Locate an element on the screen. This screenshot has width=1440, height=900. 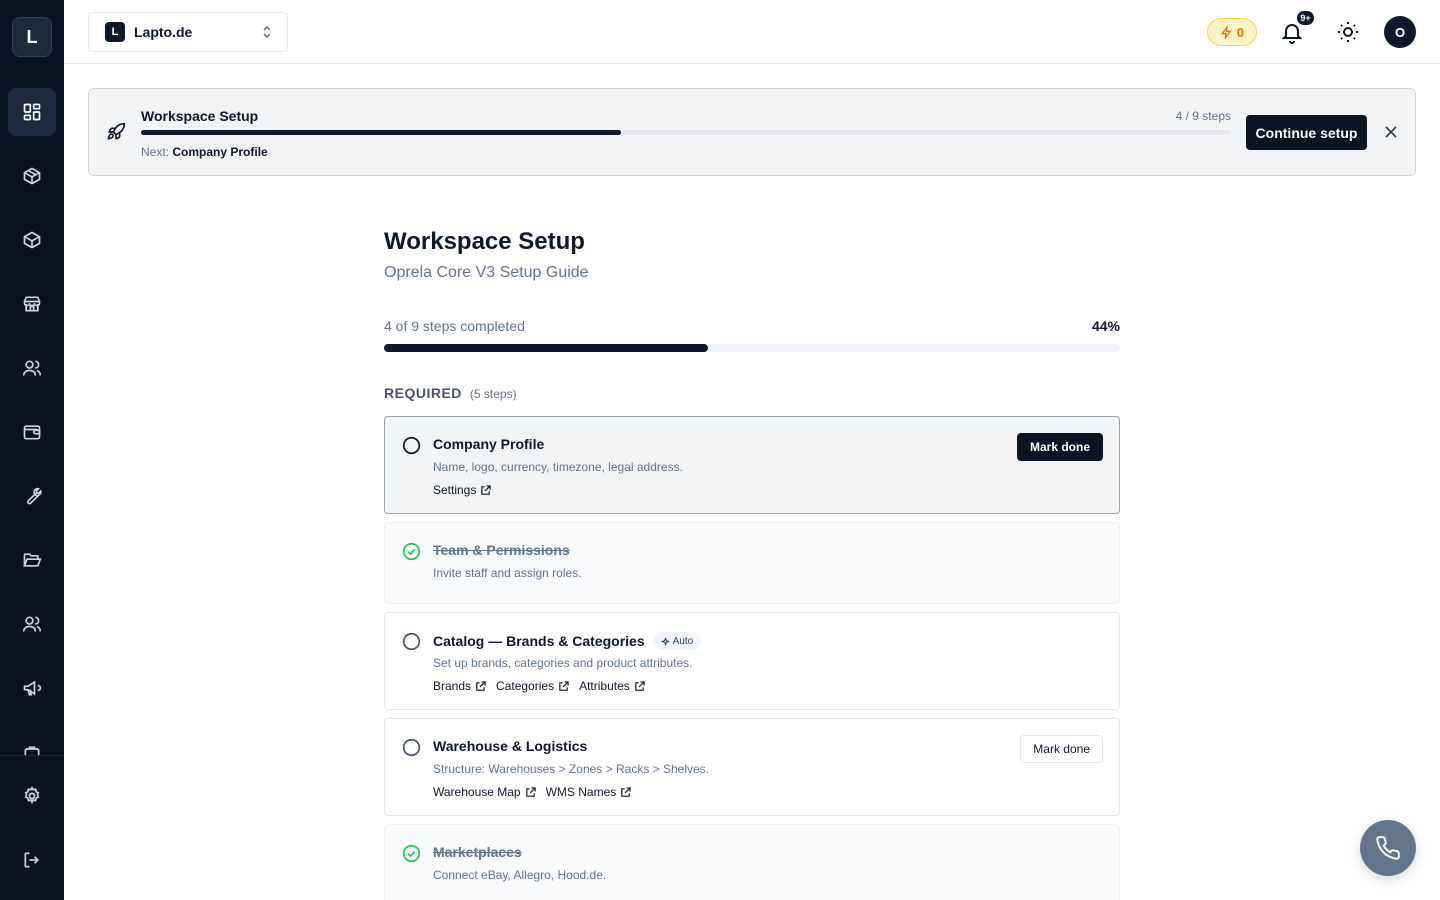
chevron-up-down-icon is located at coordinates (267, 32).